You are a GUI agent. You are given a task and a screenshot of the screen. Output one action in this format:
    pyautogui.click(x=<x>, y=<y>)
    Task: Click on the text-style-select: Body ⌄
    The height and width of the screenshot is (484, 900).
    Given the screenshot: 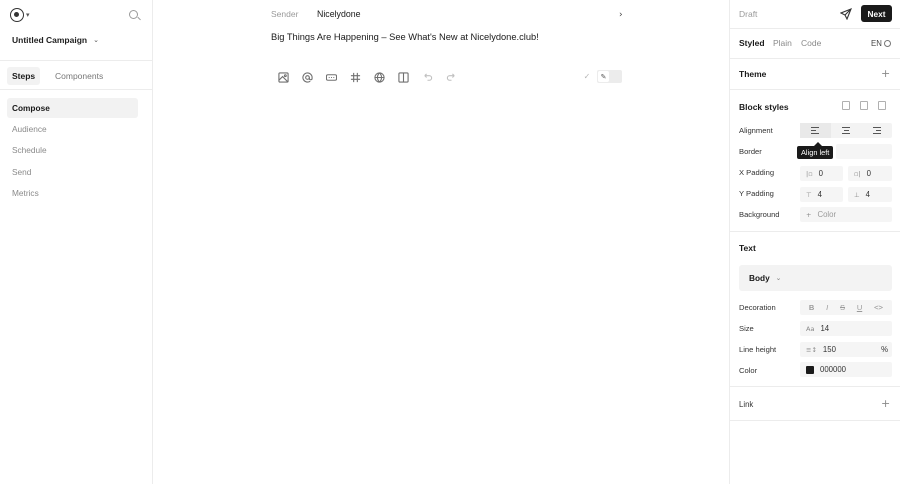 What is the action you would take?
    pyautogui.click(x=815, y=278)
    